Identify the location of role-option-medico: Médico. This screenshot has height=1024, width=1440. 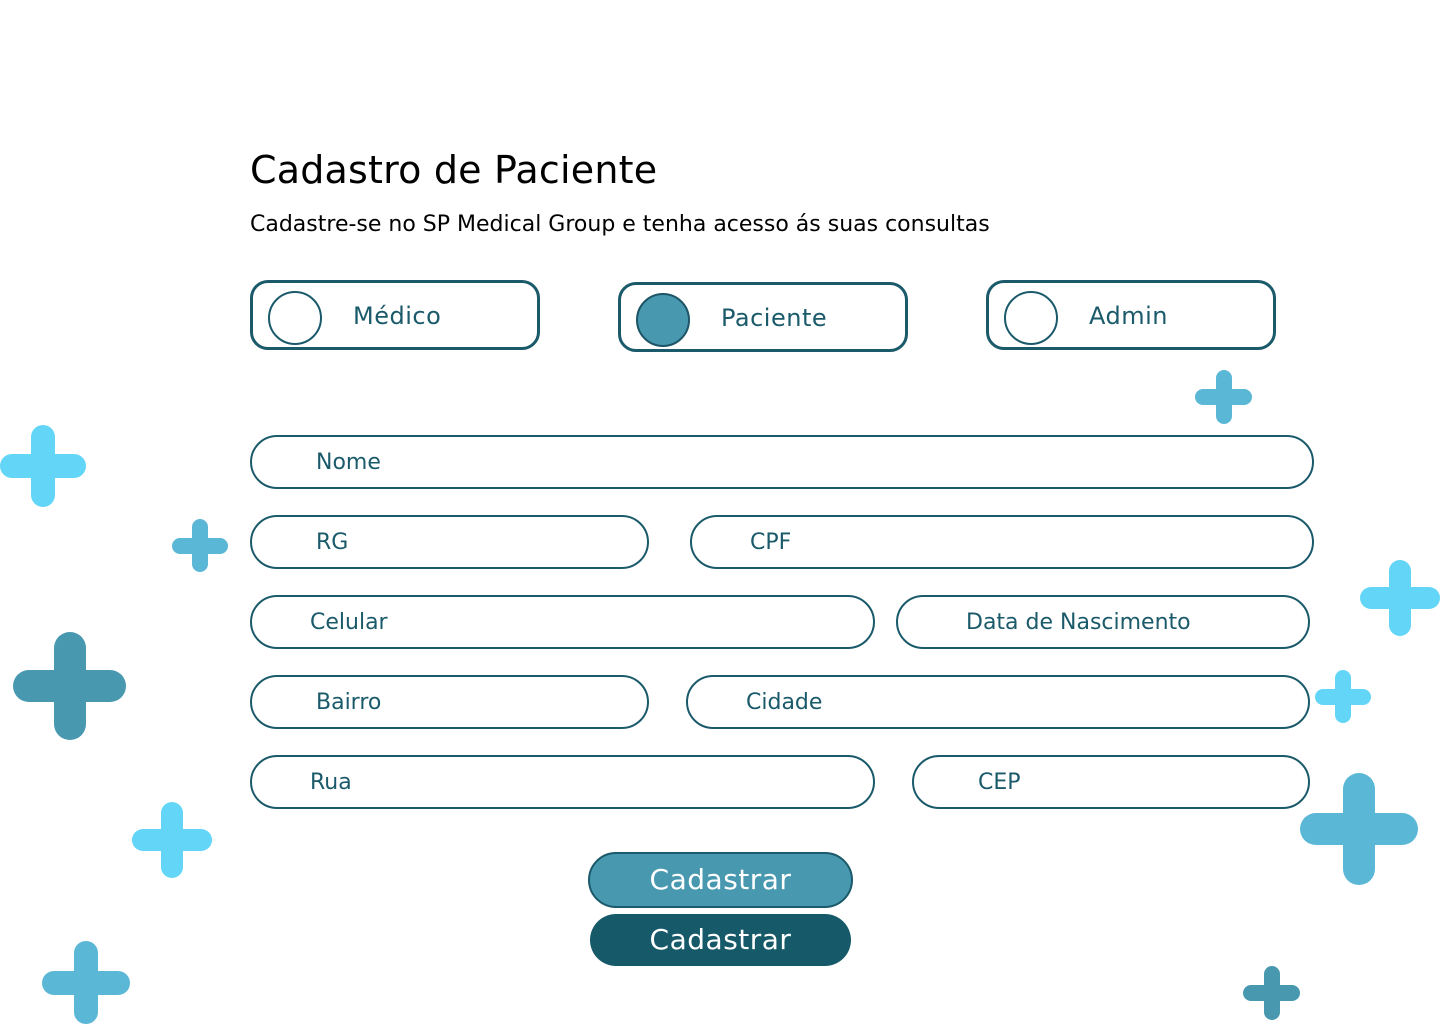
(395, 315).